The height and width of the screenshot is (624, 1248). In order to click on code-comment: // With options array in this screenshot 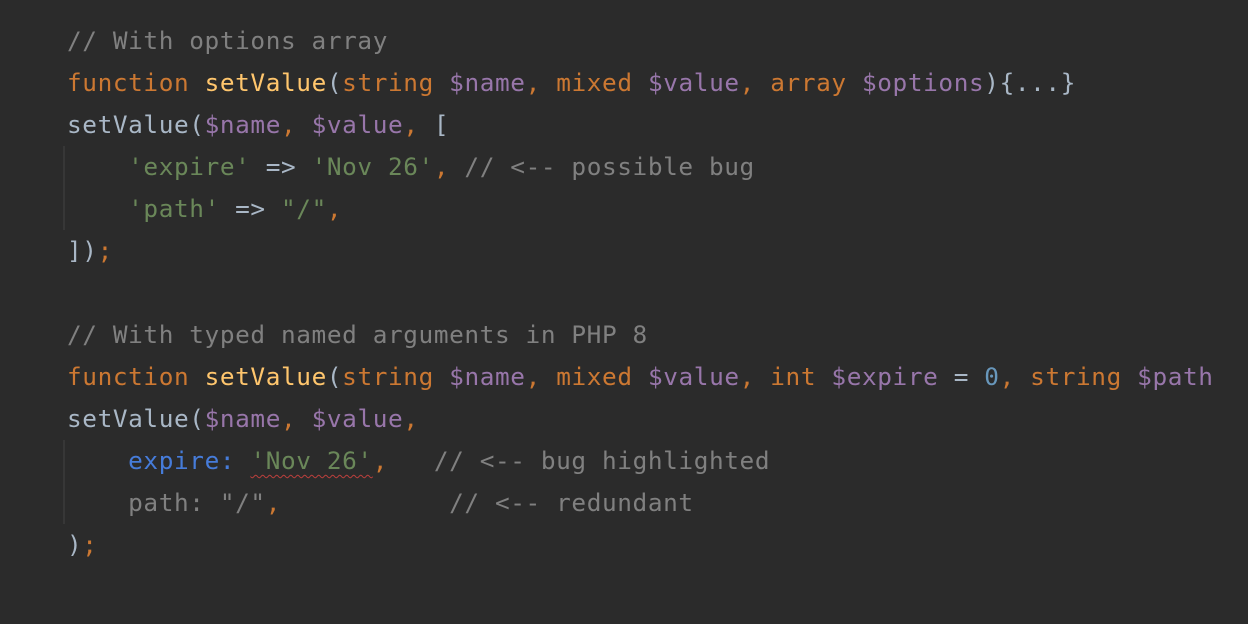, I will do `click(227, 40)`.